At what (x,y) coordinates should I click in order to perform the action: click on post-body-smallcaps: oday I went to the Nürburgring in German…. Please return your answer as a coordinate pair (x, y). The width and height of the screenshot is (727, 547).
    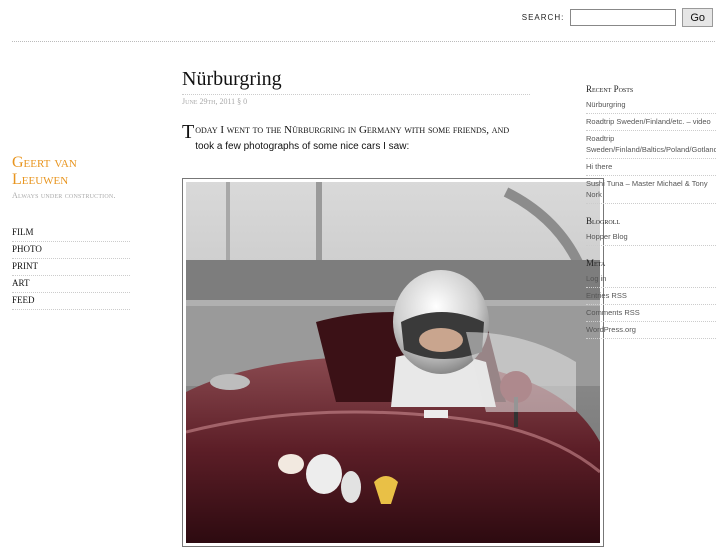
    Looking at the image, I should click on (352, 130).